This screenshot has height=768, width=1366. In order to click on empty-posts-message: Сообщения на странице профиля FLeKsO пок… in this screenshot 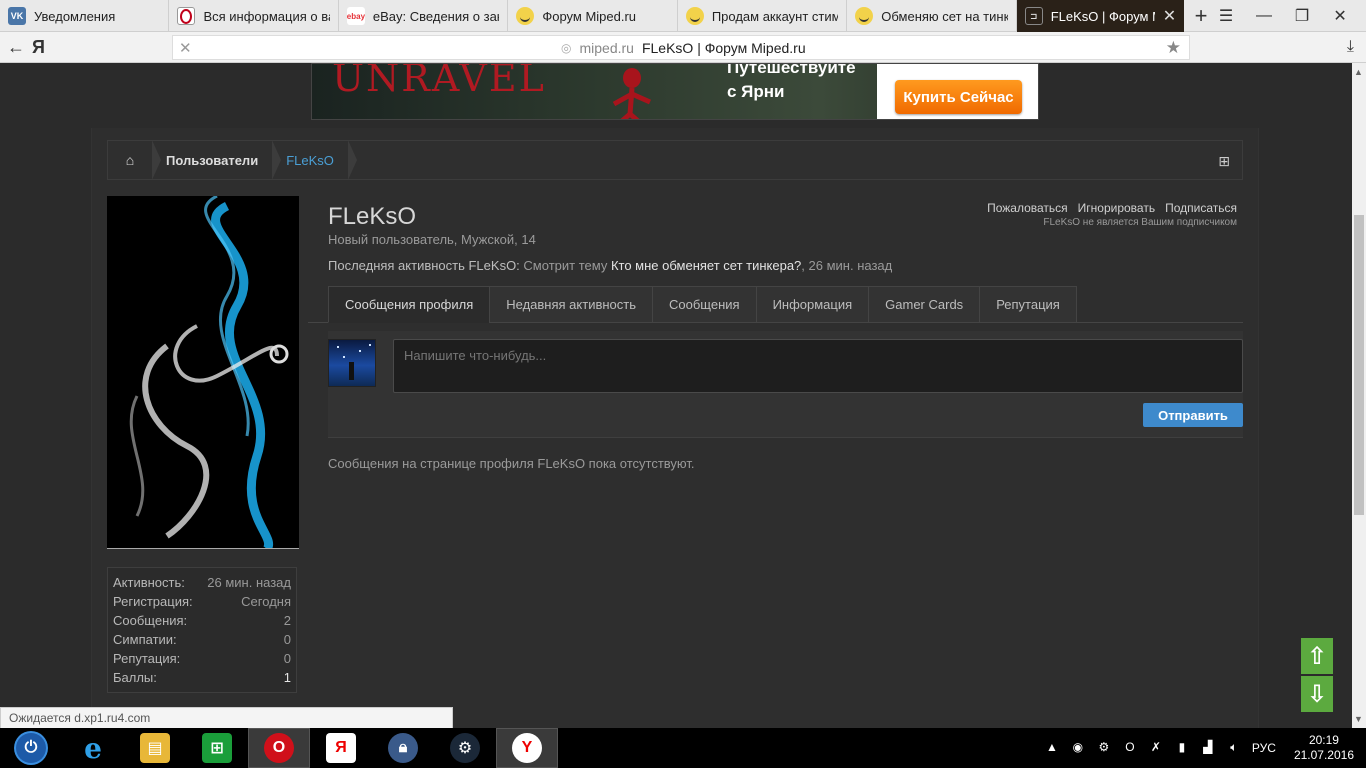, I will do `click(511, 463)`.